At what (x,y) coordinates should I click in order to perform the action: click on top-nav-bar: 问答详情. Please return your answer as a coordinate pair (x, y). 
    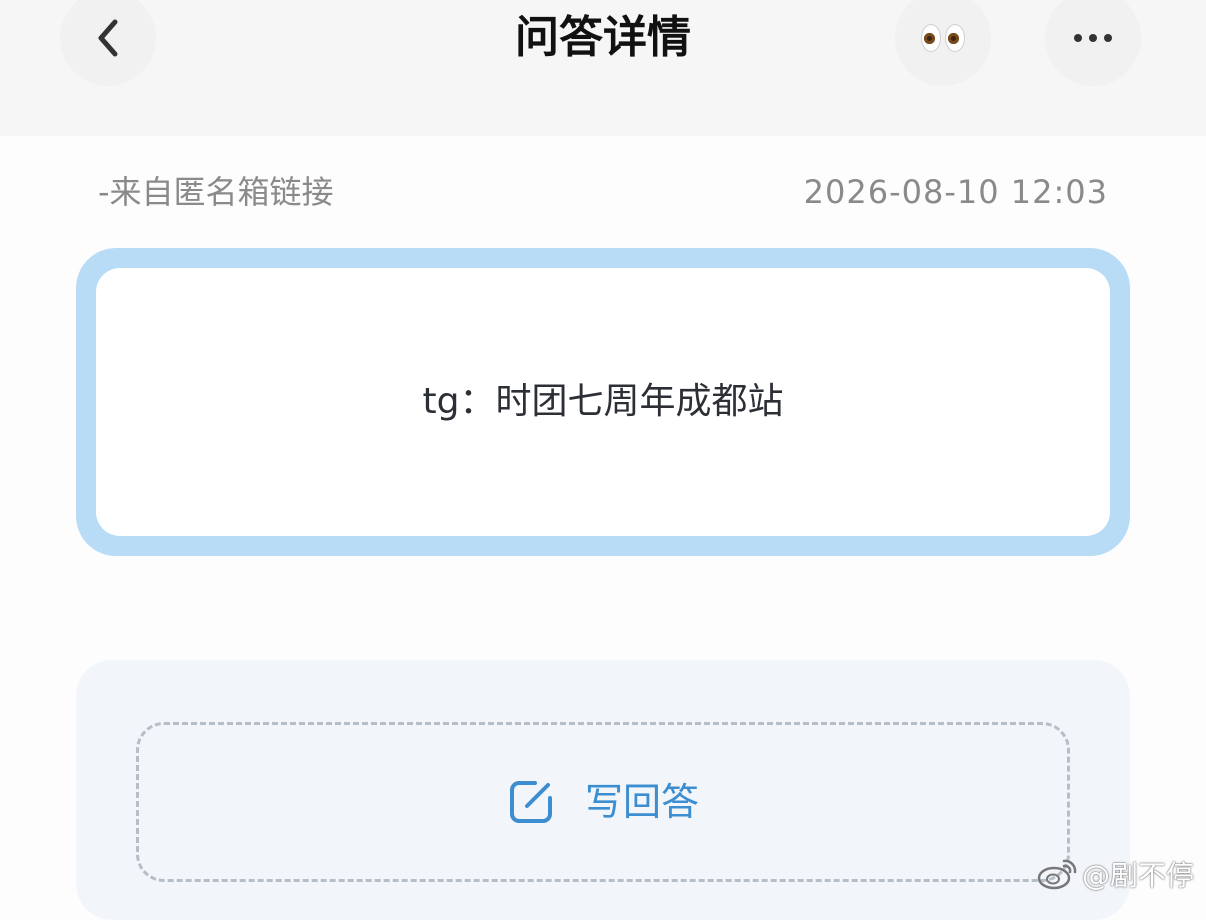
    Looking at the image, I should click on (603, 68).